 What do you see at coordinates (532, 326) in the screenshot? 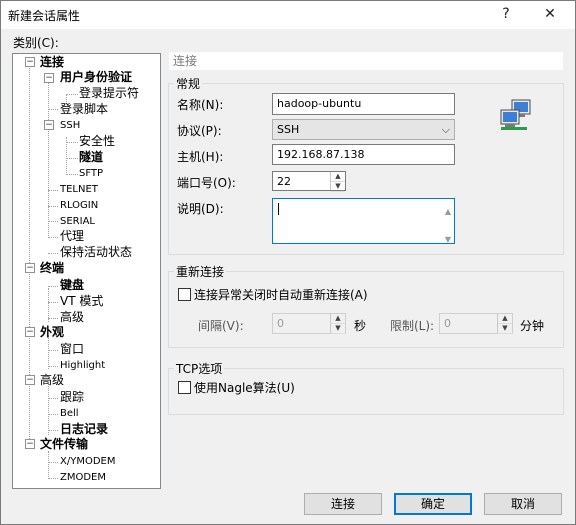
I see `limit-unit: 分钟` at bounding box center [532, 326].